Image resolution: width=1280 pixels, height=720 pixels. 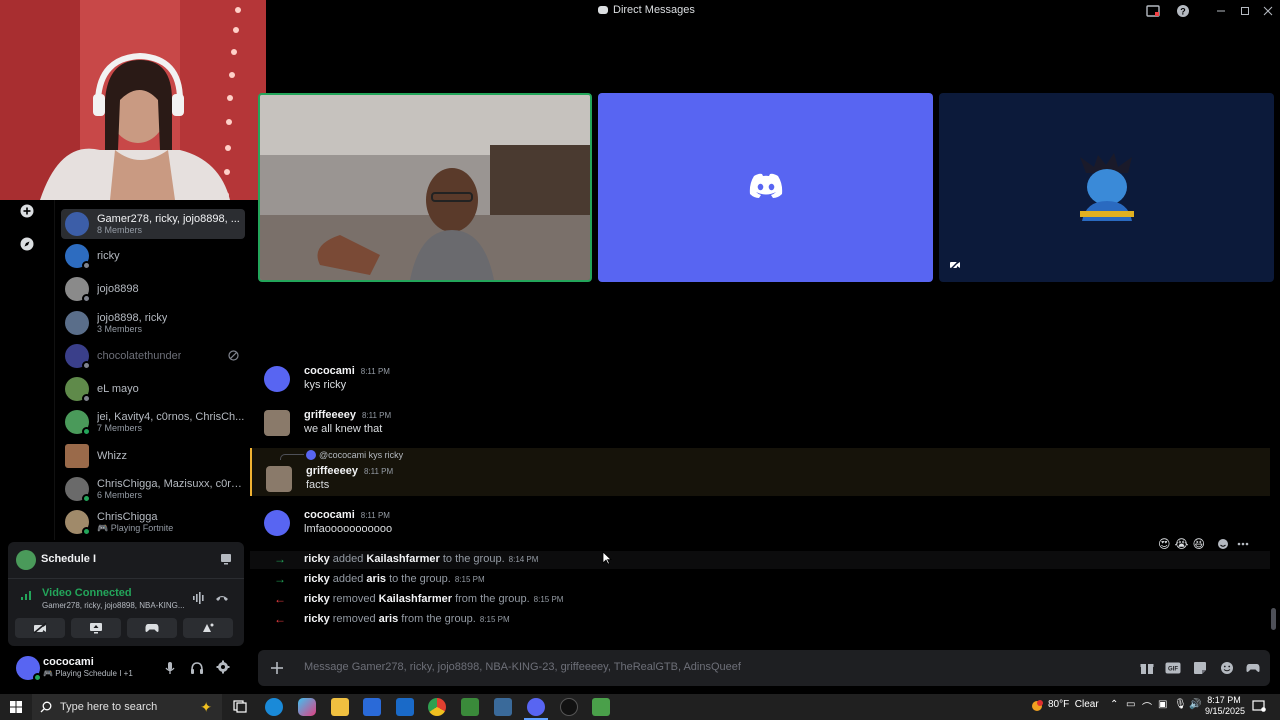 What do you see at coordinates (1164, 544) in the screenshot?
I see `reaction-emoji: 😍` at bounding box center [1164, 544].